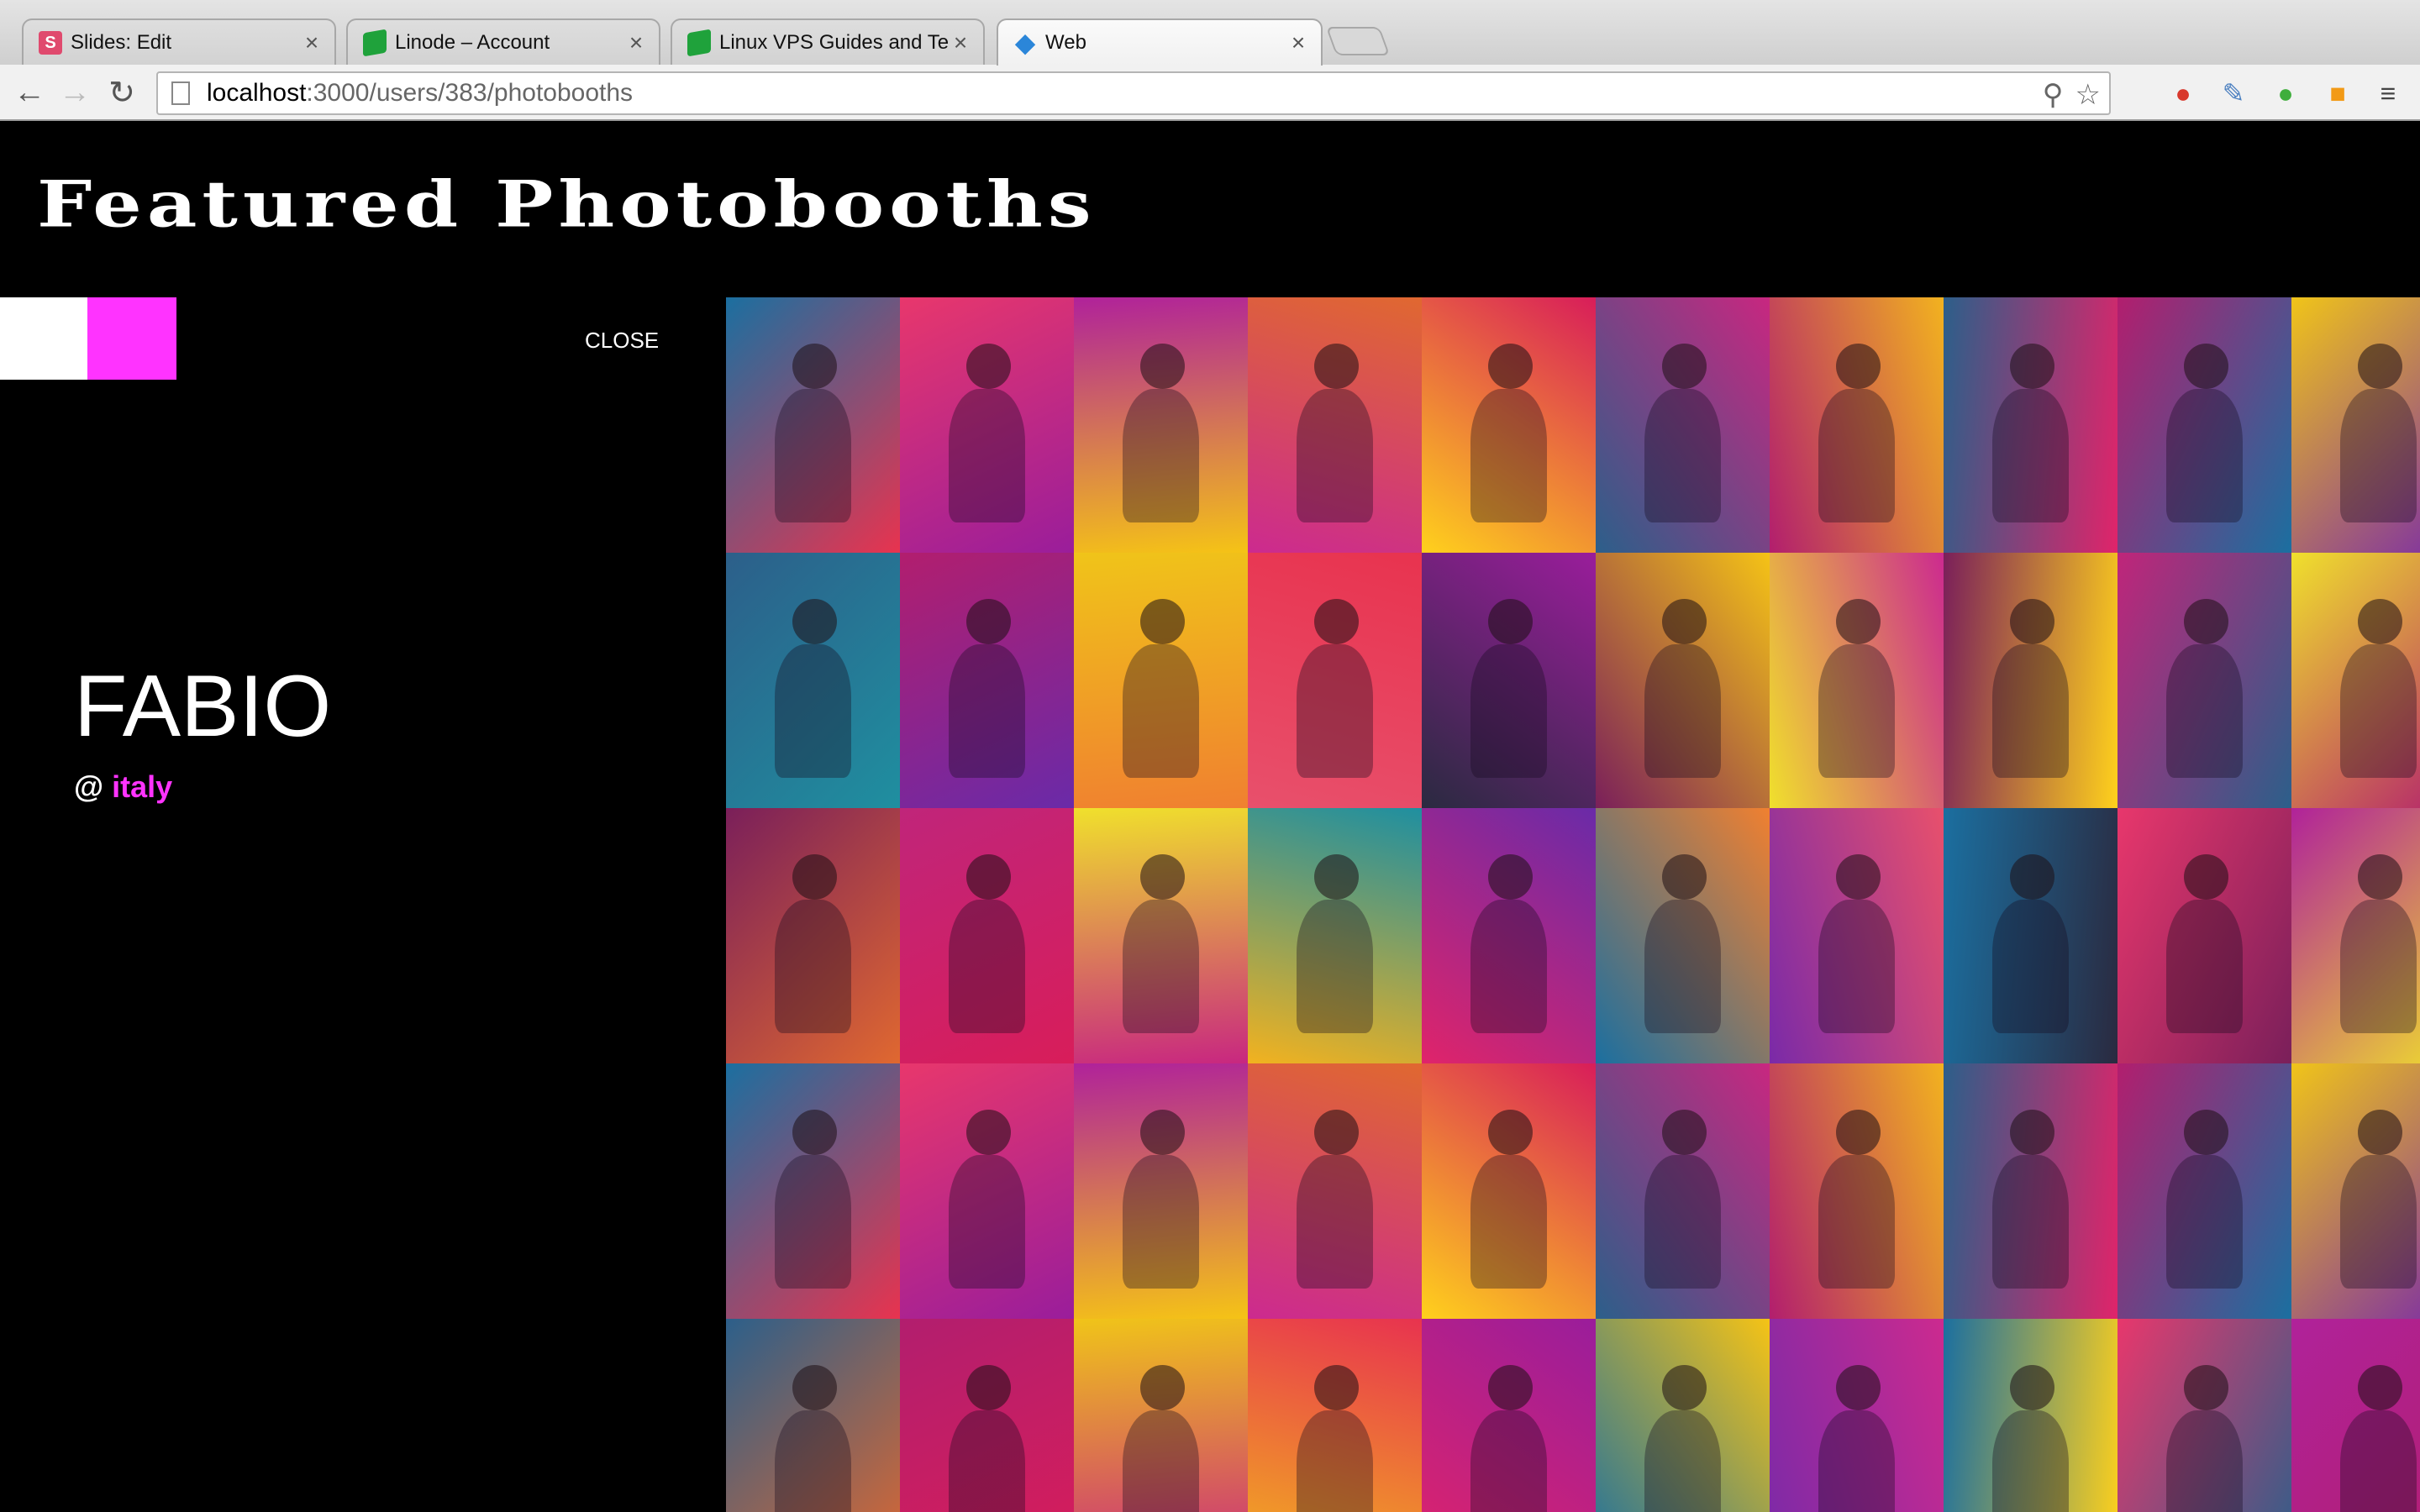  Describe the element at coordinates (142, 786) in the screenshot. I see `location-link: italy` at that location.